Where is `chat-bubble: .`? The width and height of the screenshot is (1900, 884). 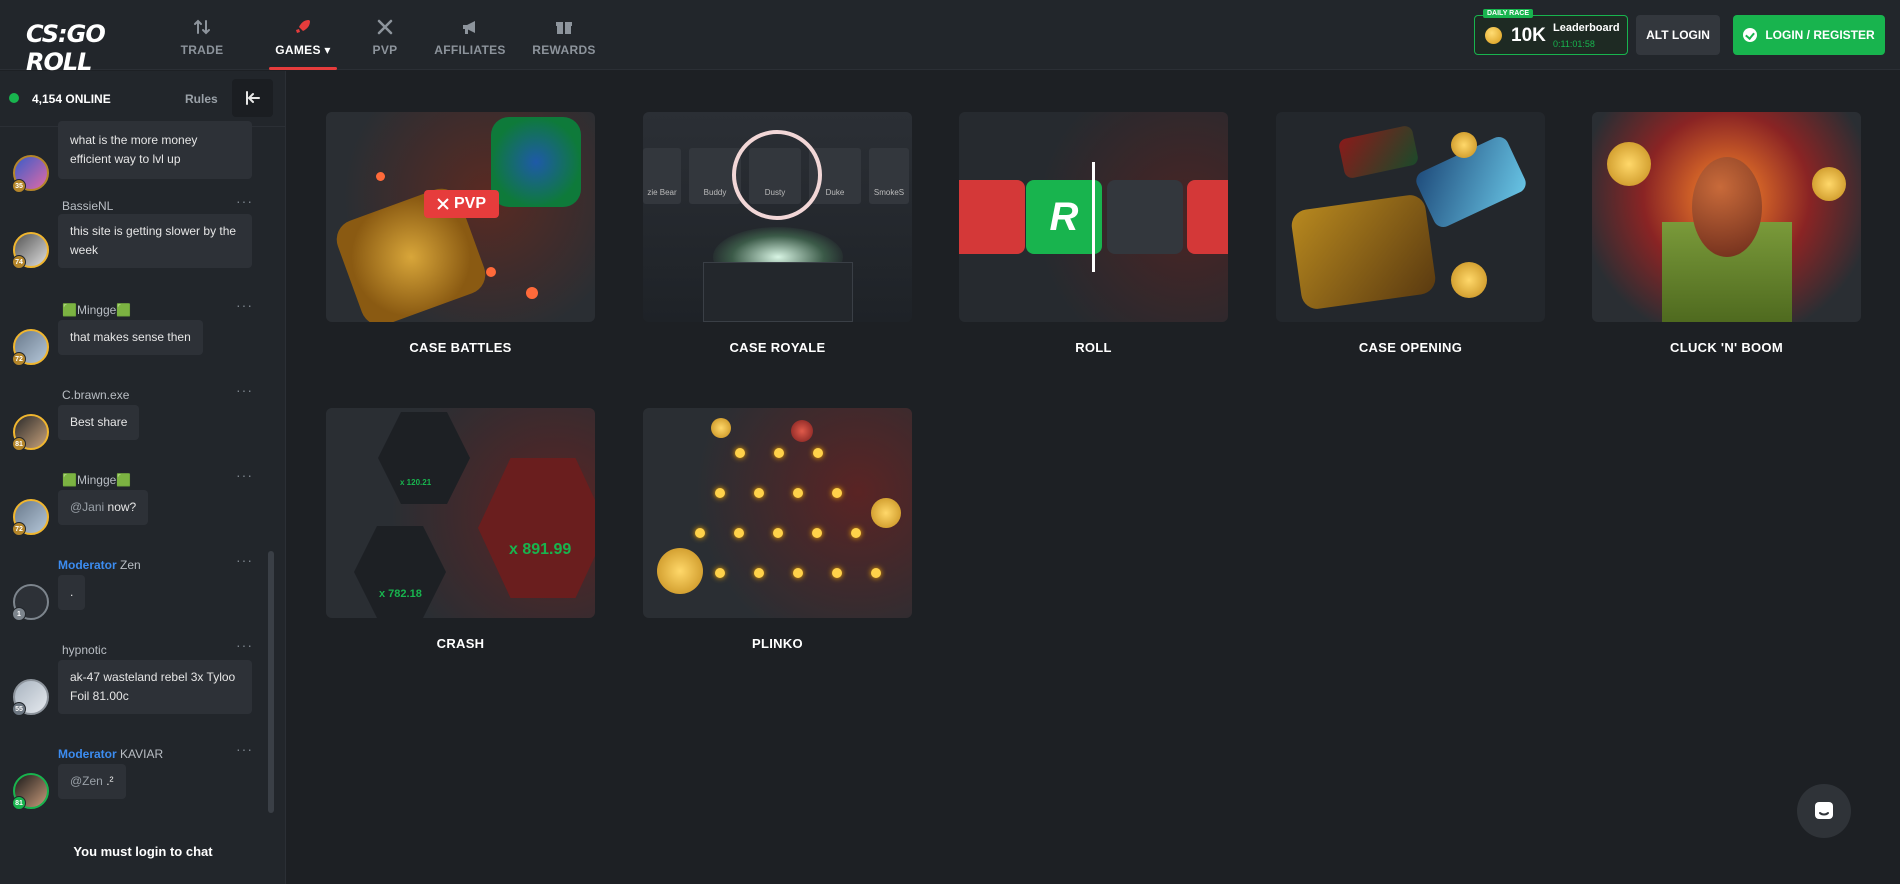
chat-bubble: . is located at coordinates (72, 592).